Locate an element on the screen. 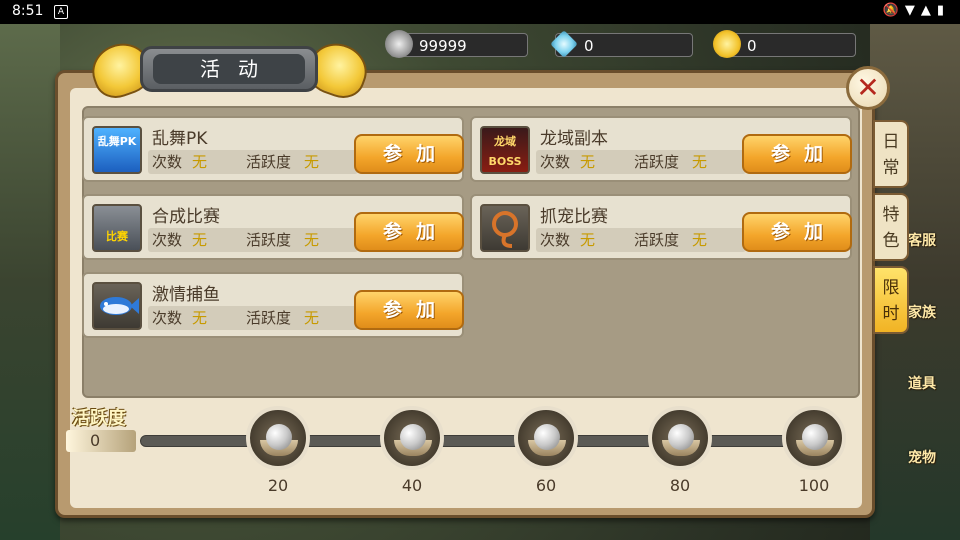 The width and height of the screenshot is (960, 540). bg-label-pets: 宠物 is located at coordinates (922, 458).